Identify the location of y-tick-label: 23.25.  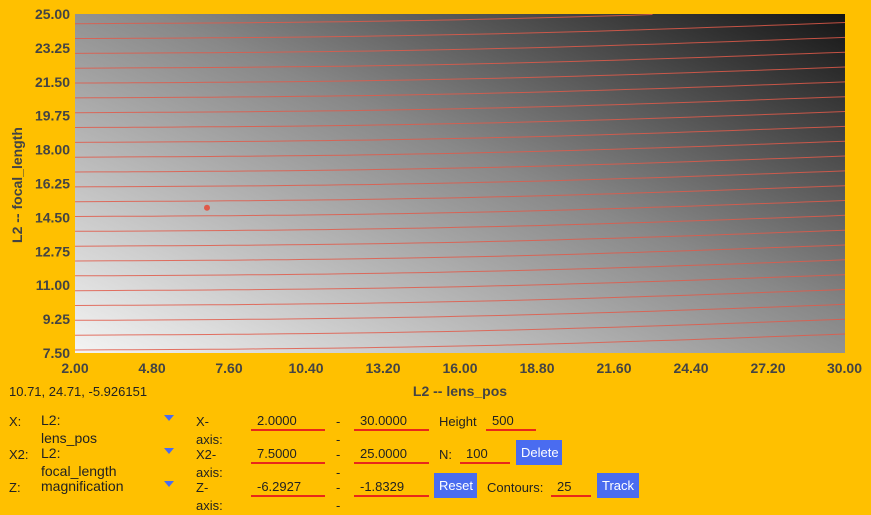
(52, 48).